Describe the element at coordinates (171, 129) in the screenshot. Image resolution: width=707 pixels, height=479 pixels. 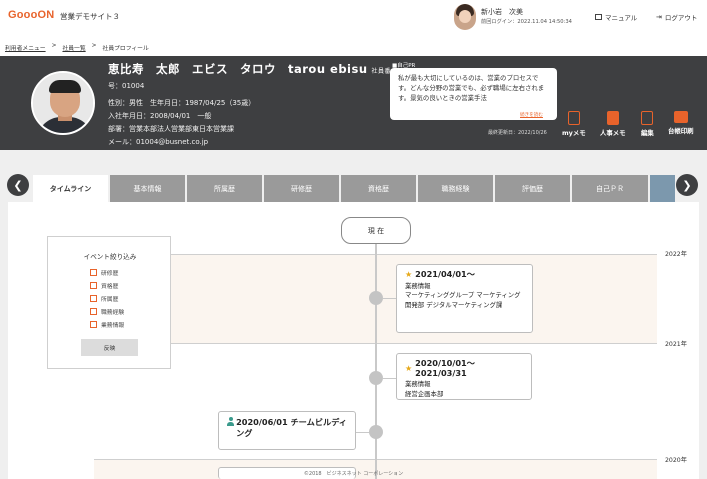
I see `department: 部署：営業本部法人営業部東日本営業課` at that location.